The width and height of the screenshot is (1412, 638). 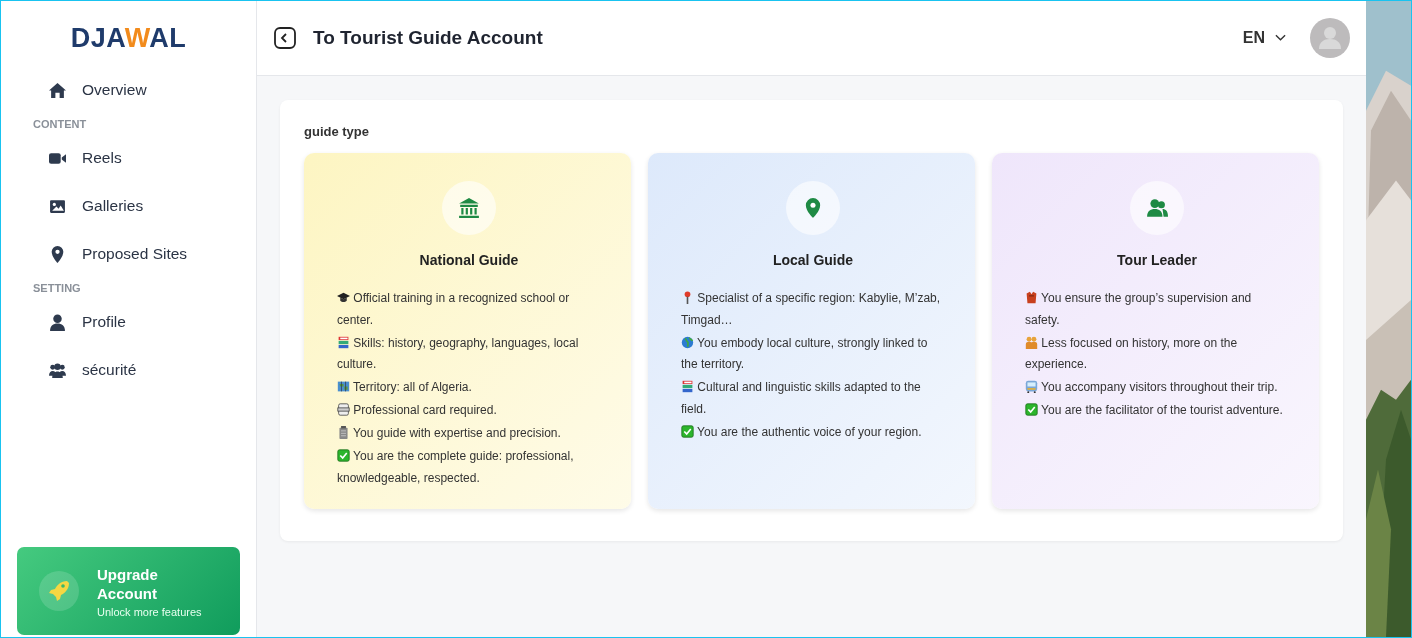 What do you see at coordinates (337, 131) in the screenshot?
I see `section-label: guide type` at bounding box center [337, 131].